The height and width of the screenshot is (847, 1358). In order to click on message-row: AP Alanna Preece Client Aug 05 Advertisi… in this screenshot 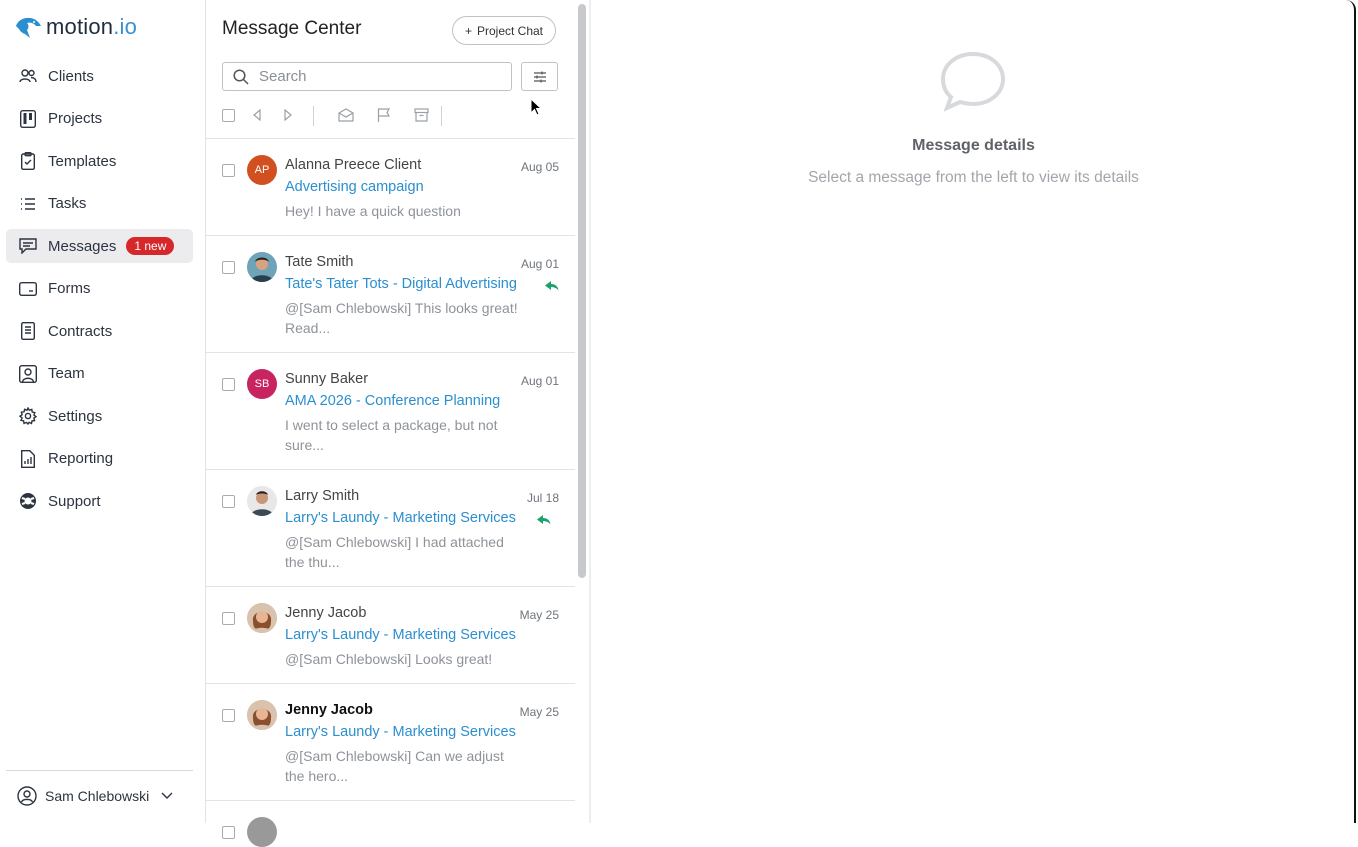, I will do `click(390, 186)`.